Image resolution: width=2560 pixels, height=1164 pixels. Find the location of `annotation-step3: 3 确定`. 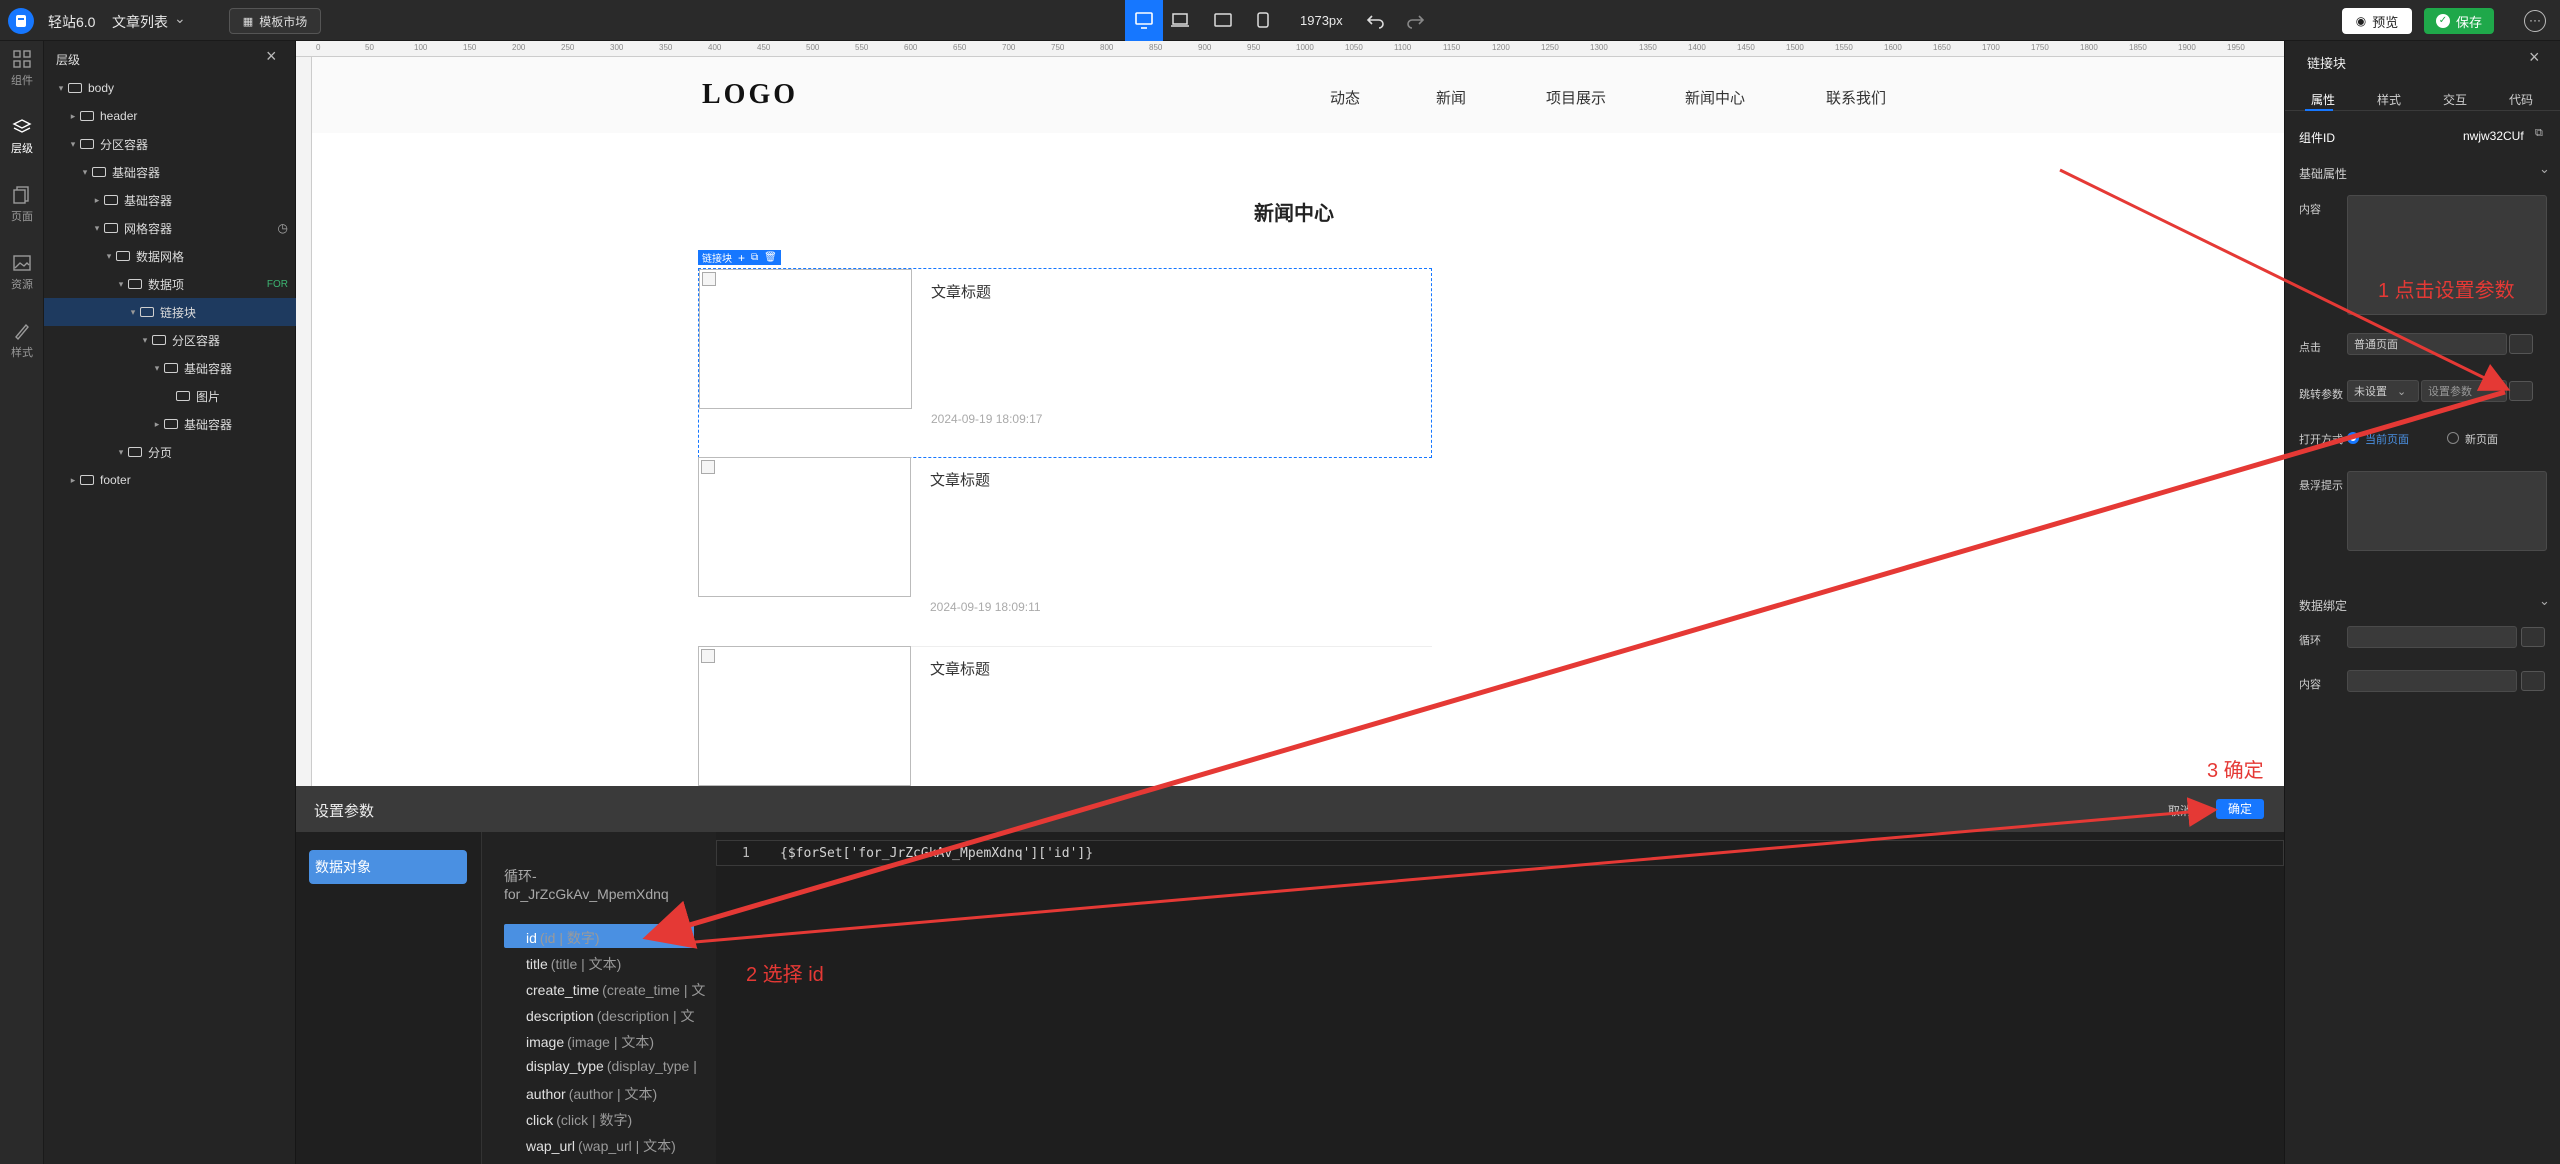

annotation-step3: 3 确定 is located at coordinates (2235, 771).